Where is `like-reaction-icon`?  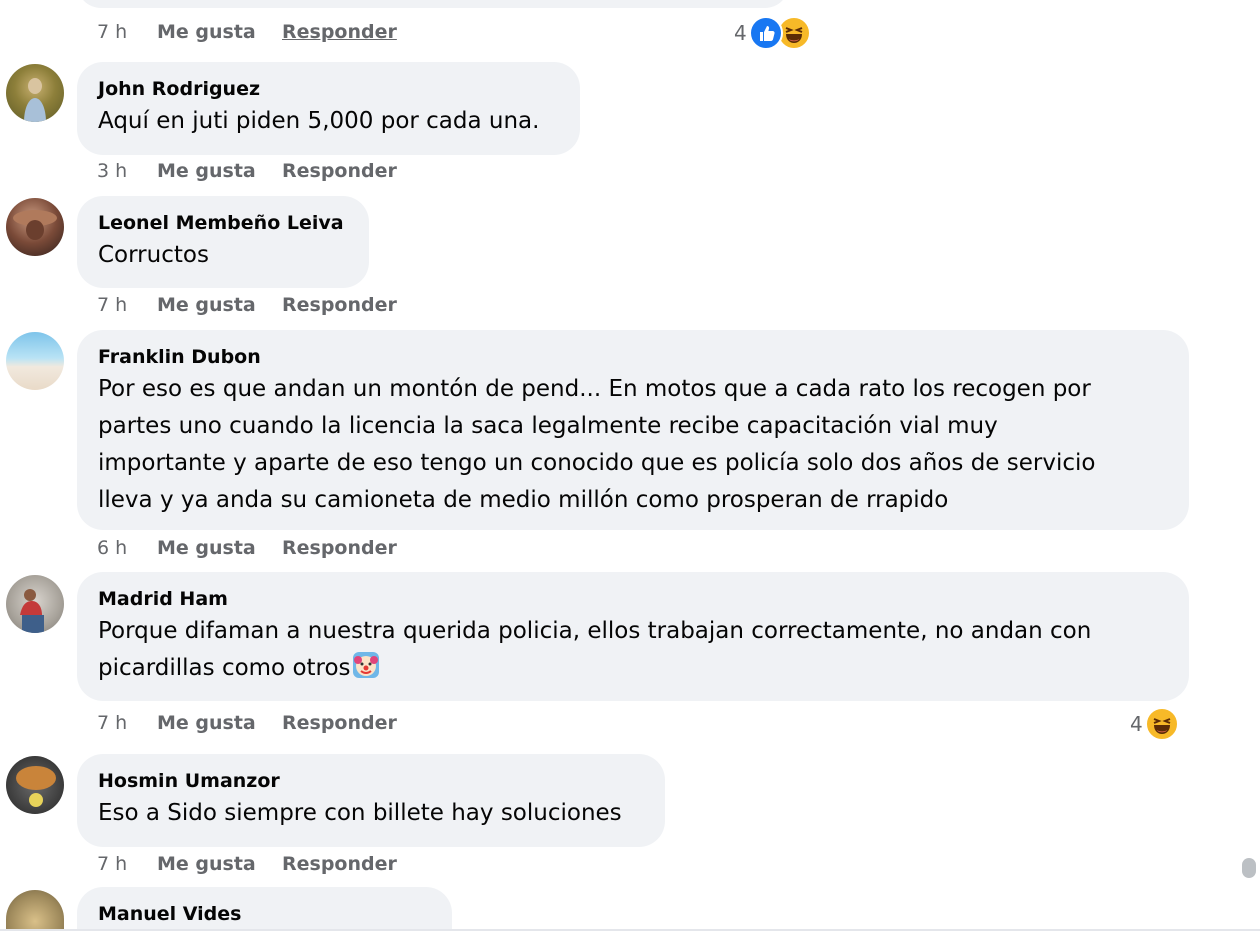 like-reaction-icon is located at coordinates (765, 33).